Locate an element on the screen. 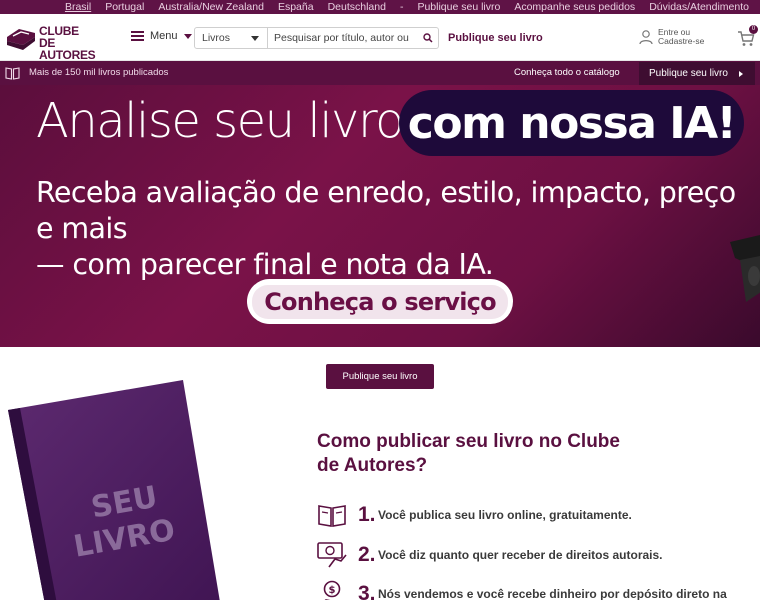 This screenshot has height=600, width=760. open-book-icon is located at coordinates (332, 516).